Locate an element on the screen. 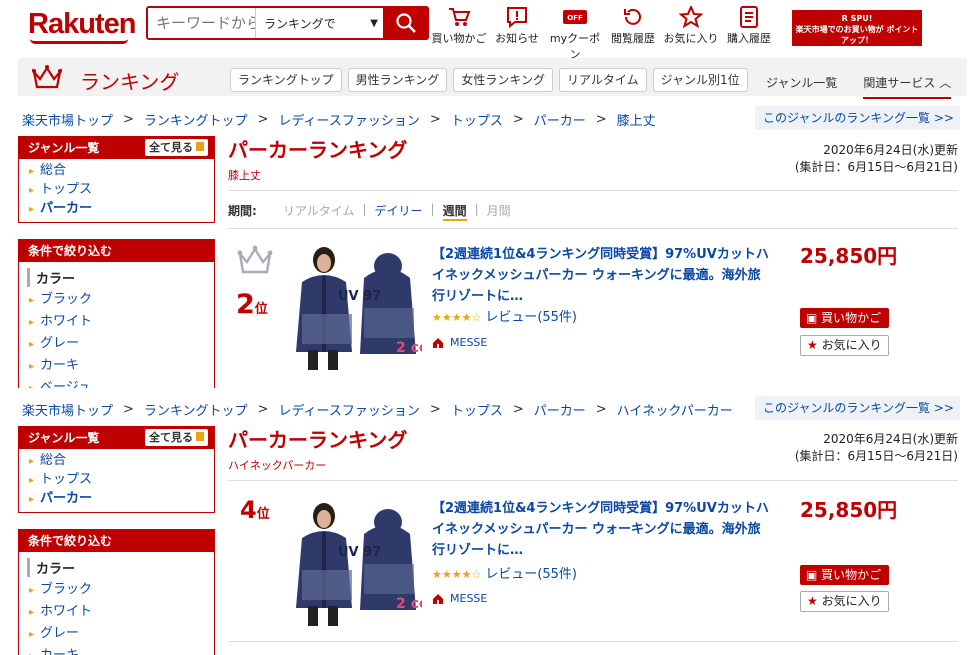 The height and width of the screenshot is (655, 980). spu-badge: R SPU! is located at coordinates (857, 18).